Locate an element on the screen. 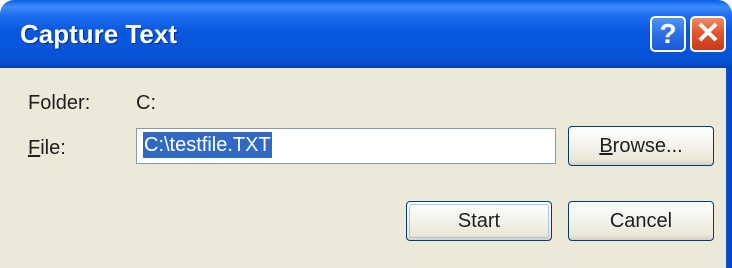 This screenshot has width=732, height=268. folder-value: C: is located at coordinates (146, 103).